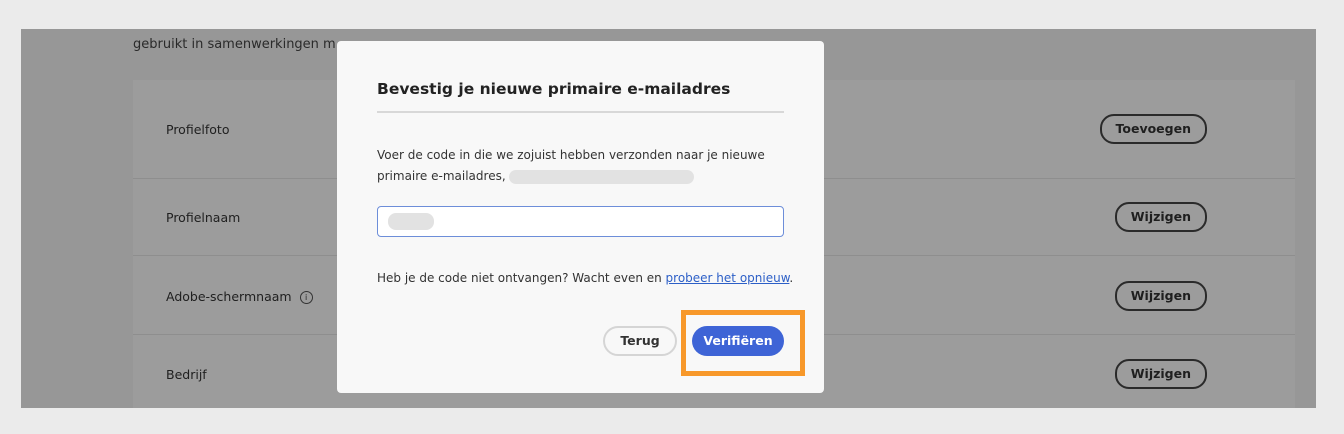  Describe the element at coordinates (203, 217) in the screenshot. I see `row-label: Profielnaam` at that location.